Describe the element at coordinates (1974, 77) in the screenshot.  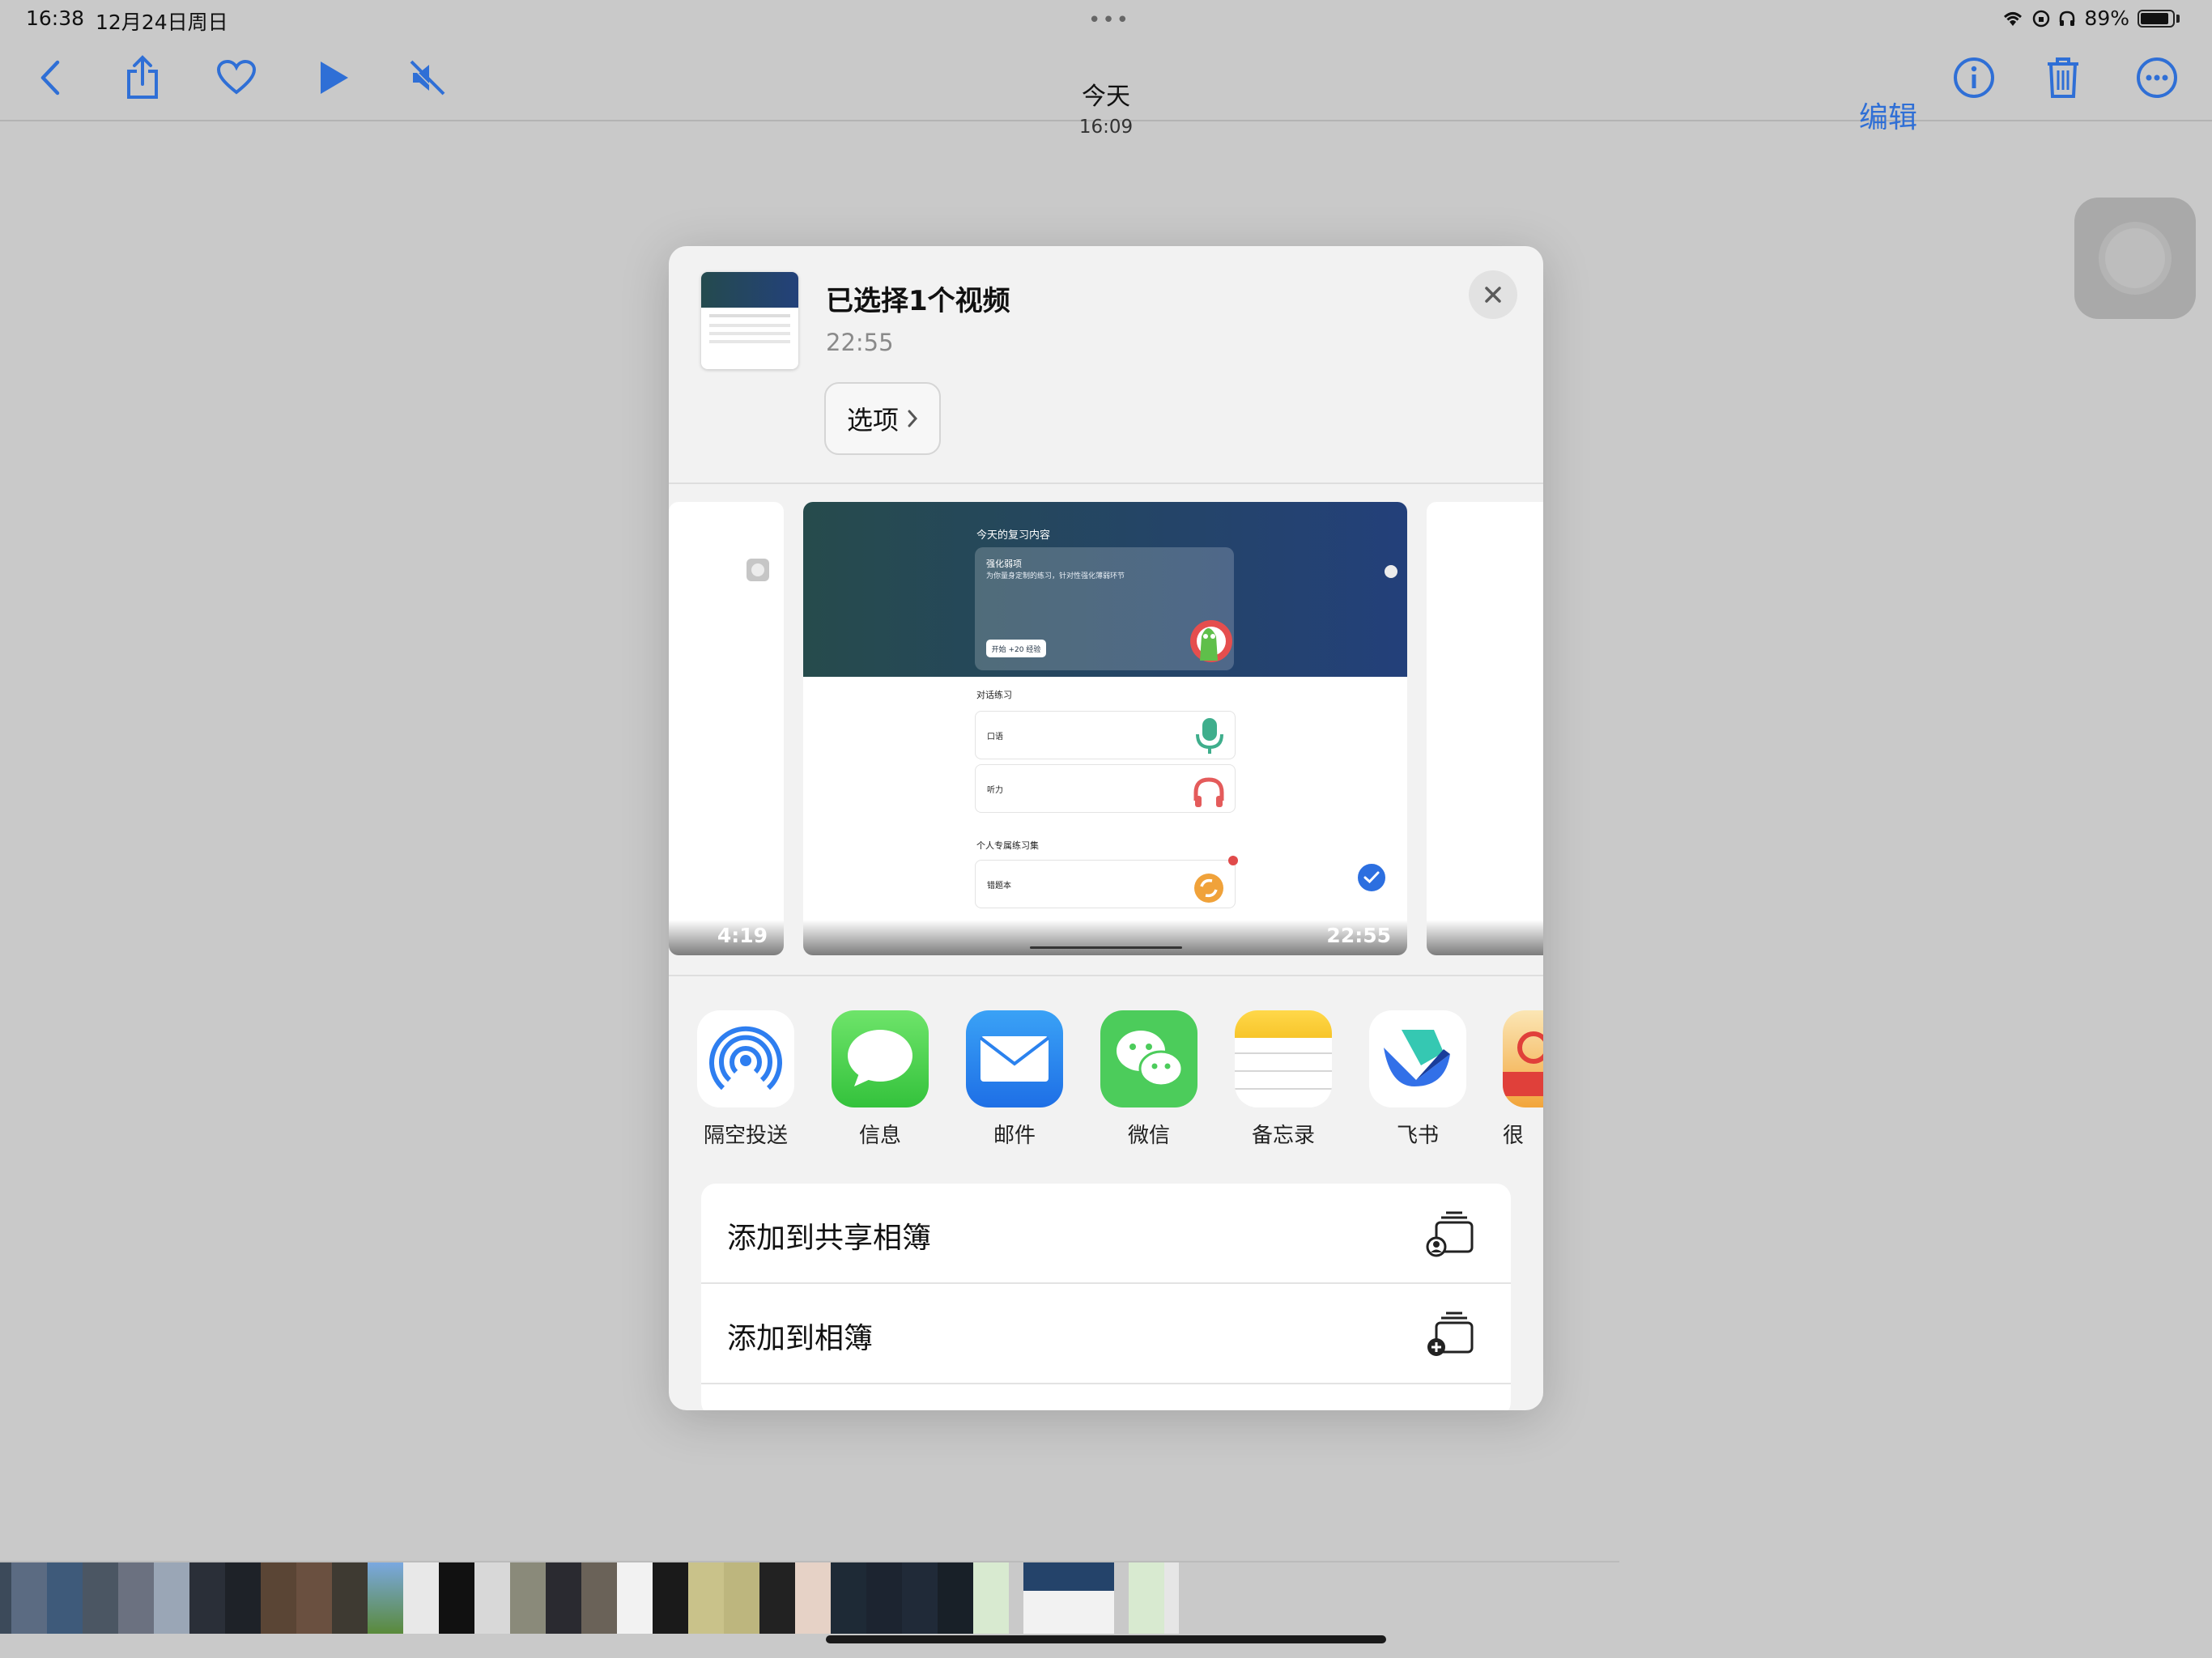
I see `info-icon` at that location.